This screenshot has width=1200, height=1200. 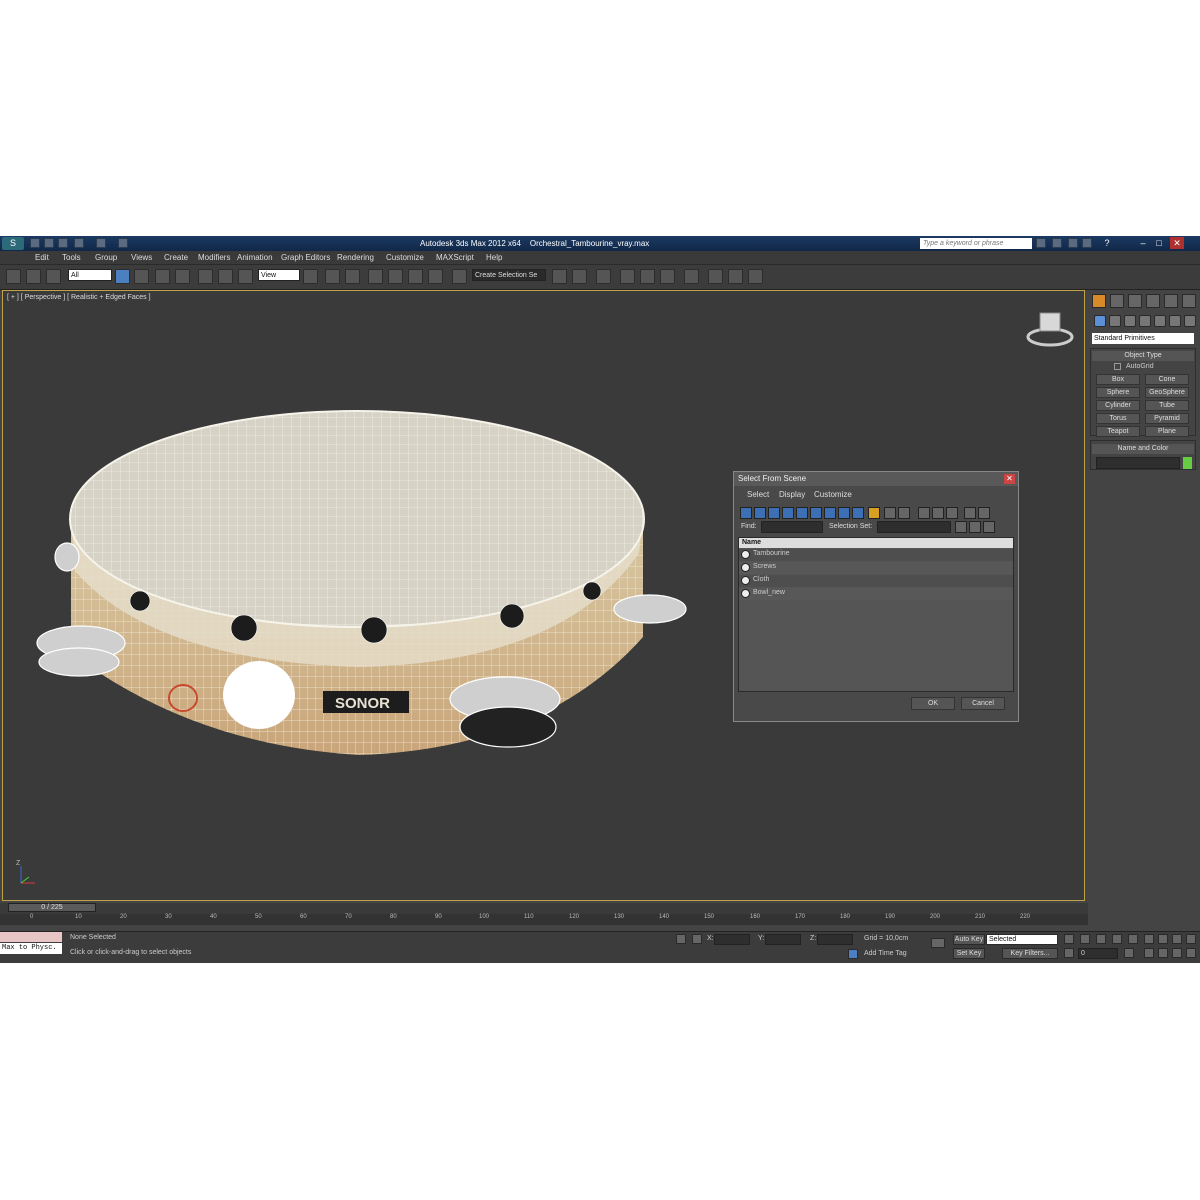 I want to click on edit-named-selection-icon, so click(x=459, y=276).